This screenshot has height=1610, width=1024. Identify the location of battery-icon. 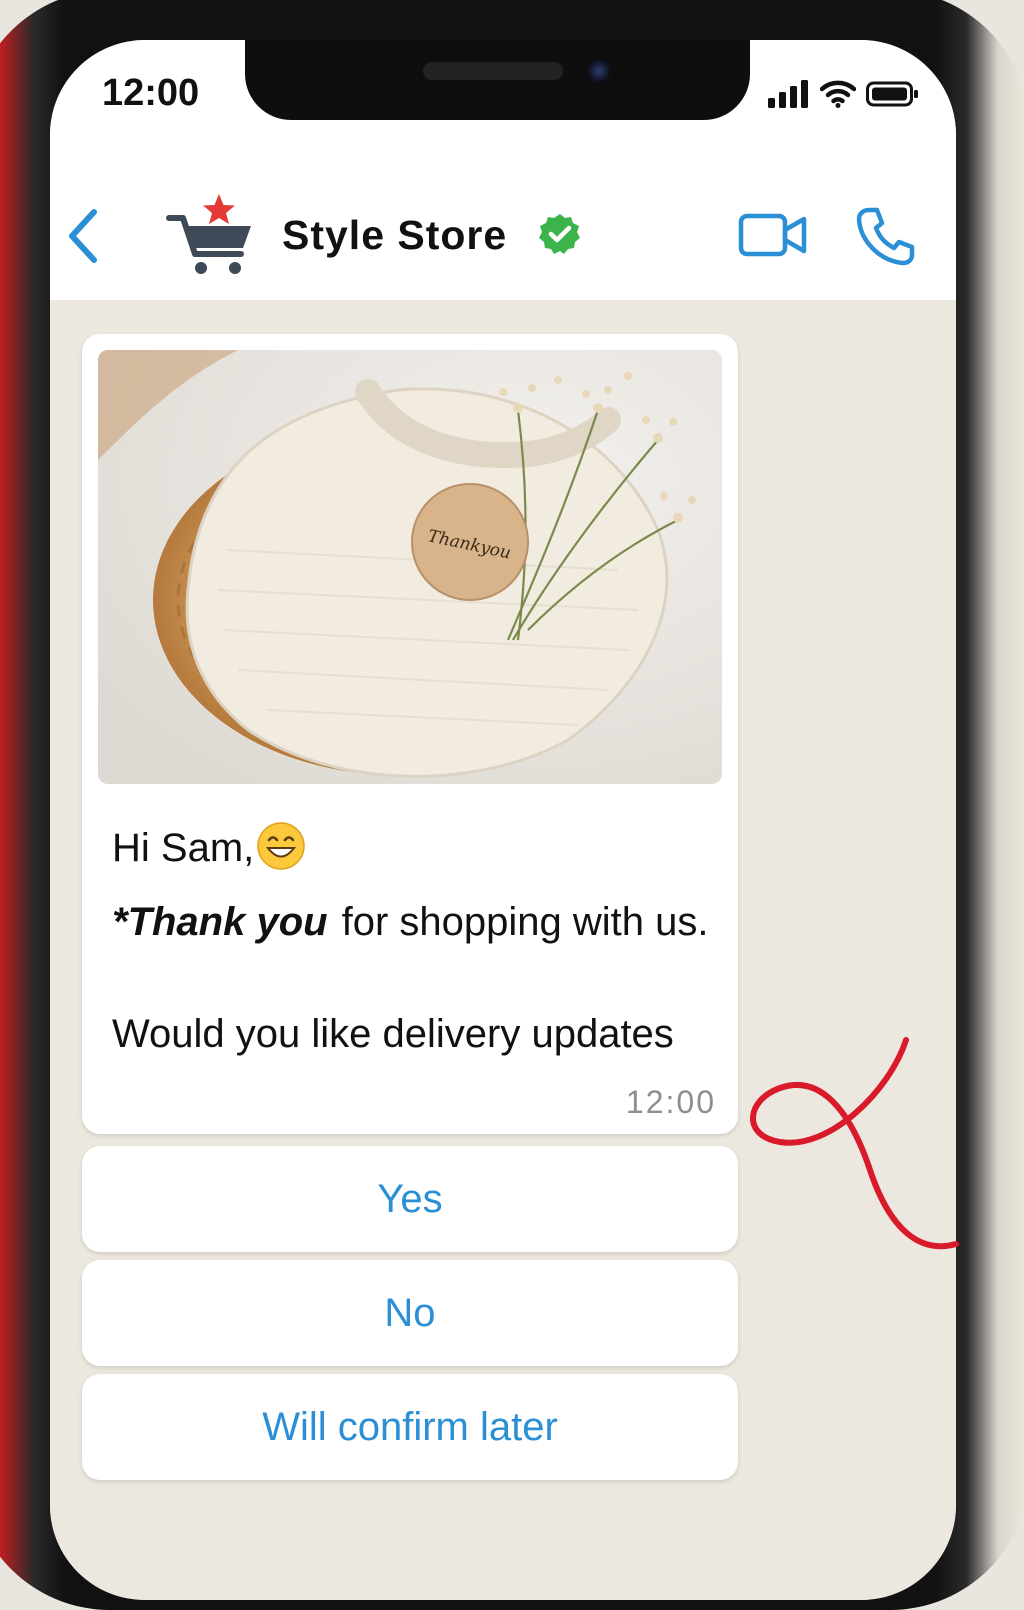
(892, 94).